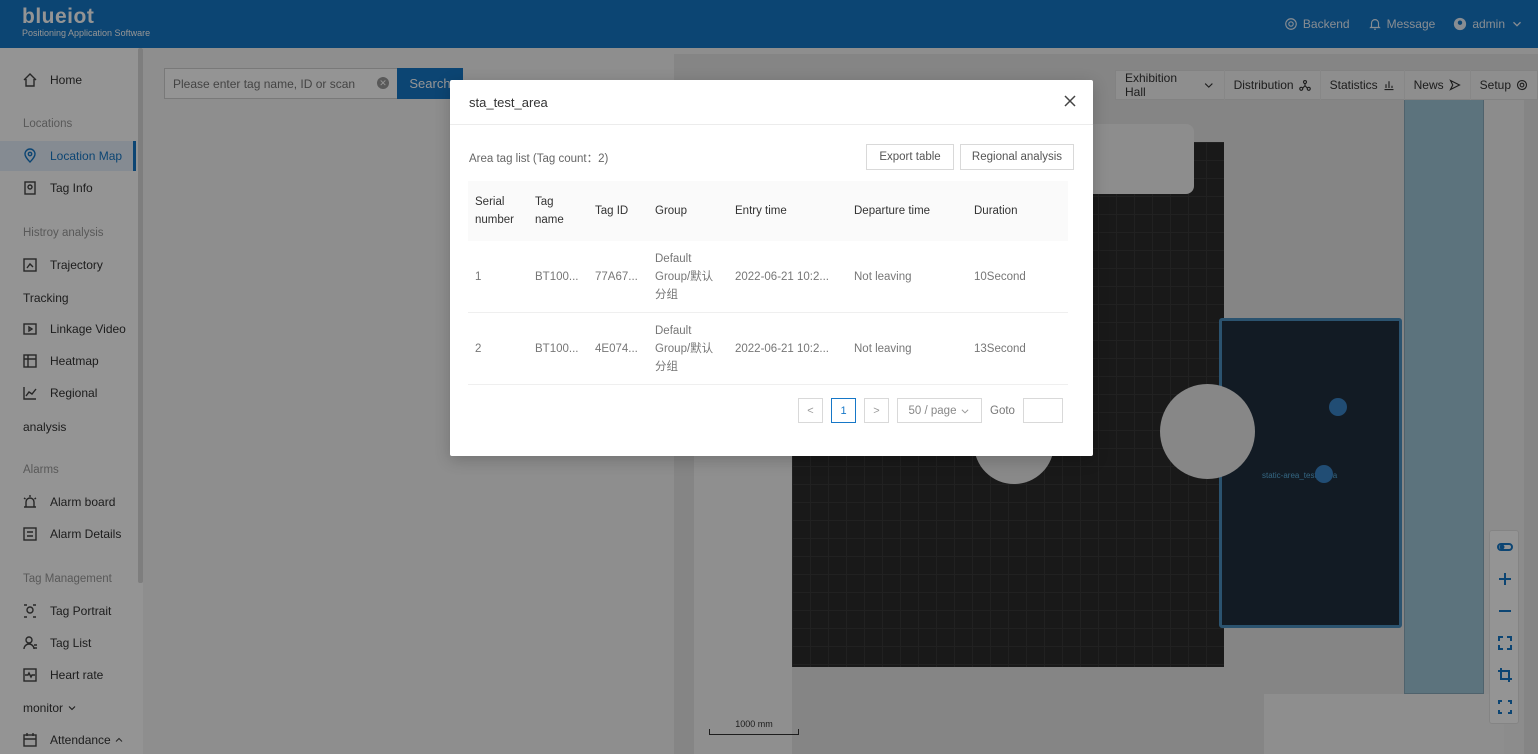  What do you see at coordinates (1000, 276) in the screenshot?
I see `cell-duration: 10Second` at bounding box center [1000, 276].